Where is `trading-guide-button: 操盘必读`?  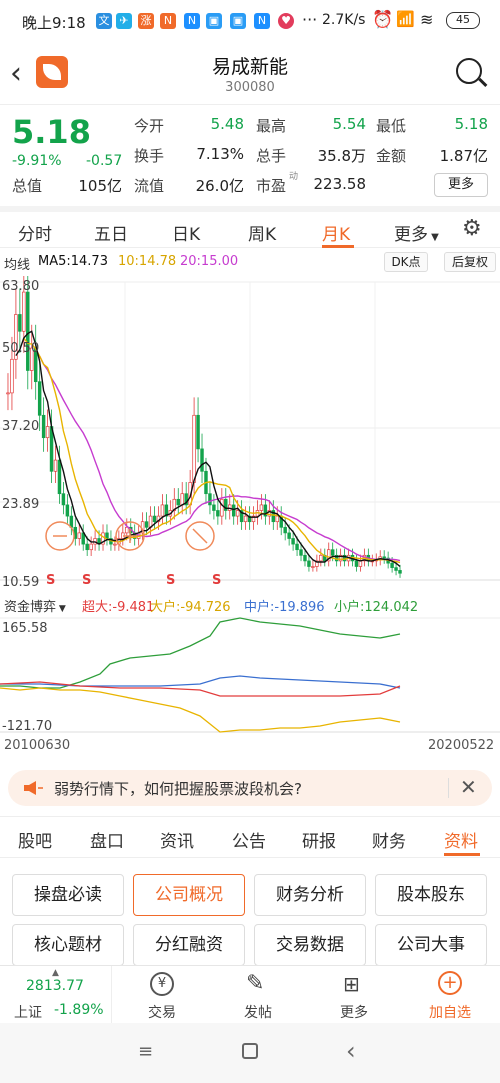 trading-guide-button: 操盘必读 is located at coordinates (68, 895).